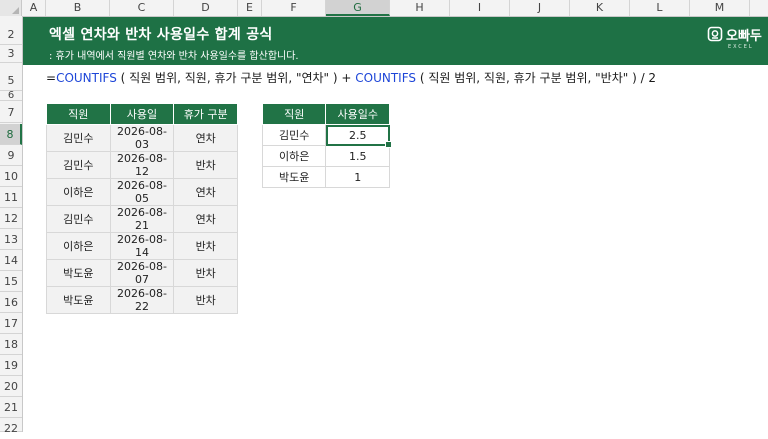 Image resolution: width=768 pixels, height=439 pixels. I want to click on column-header-b: B, so click(78, 8).